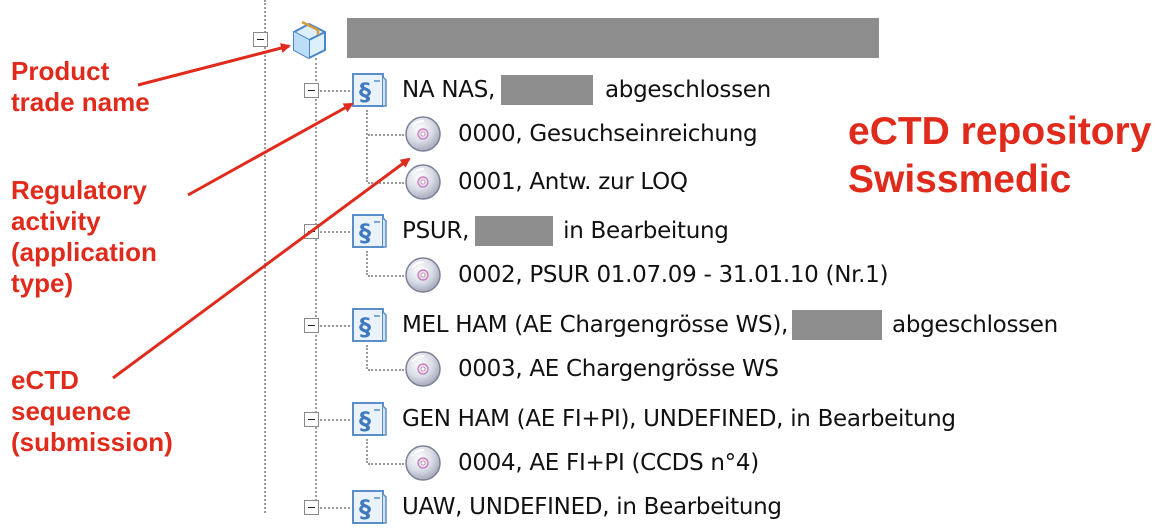  What do you see at coordinates (261, 268) in the screenshot?
I see `arrow-ectd-sequence` at bounding box center [261, 268].